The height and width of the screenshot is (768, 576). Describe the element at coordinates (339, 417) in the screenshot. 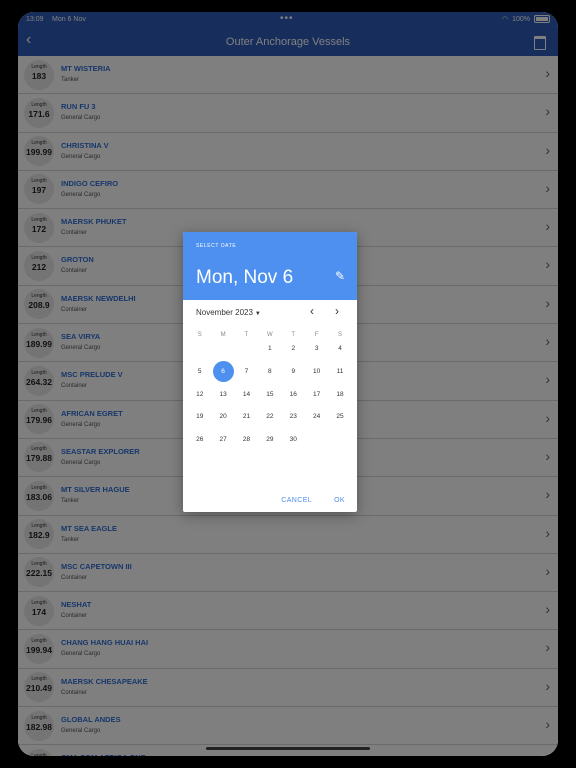

I see `calendar-day: 25` at that location.